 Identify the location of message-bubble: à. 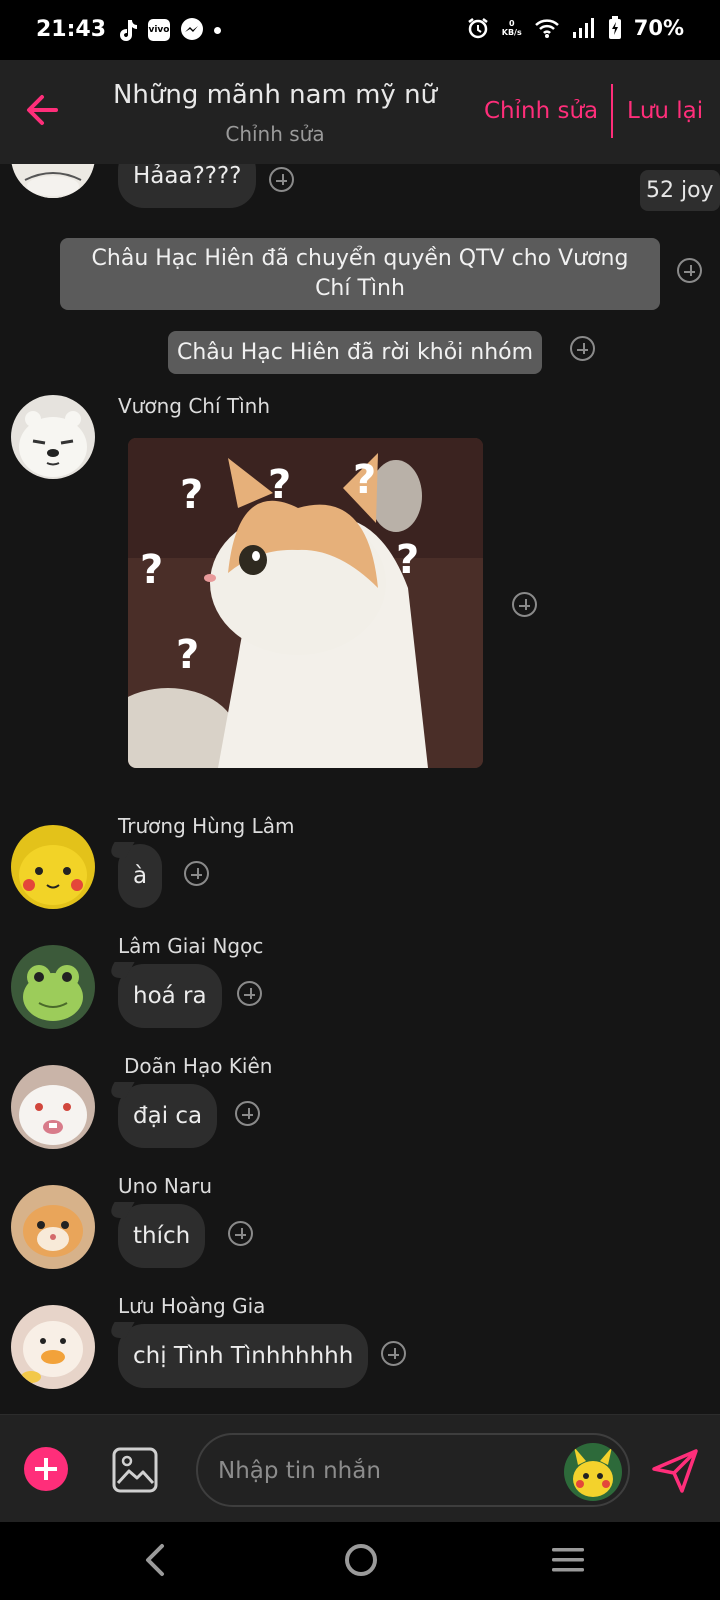
(140, 876).